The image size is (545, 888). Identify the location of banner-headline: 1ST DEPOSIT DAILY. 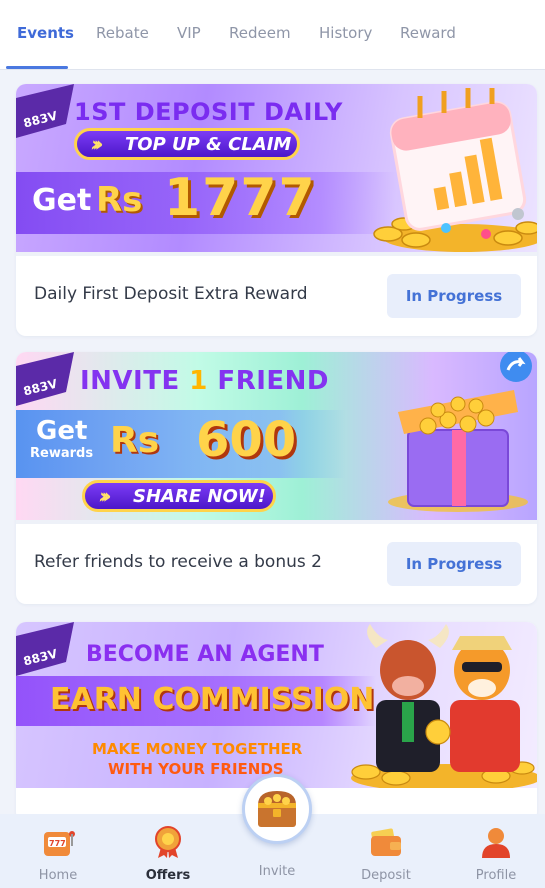
(208, 112).